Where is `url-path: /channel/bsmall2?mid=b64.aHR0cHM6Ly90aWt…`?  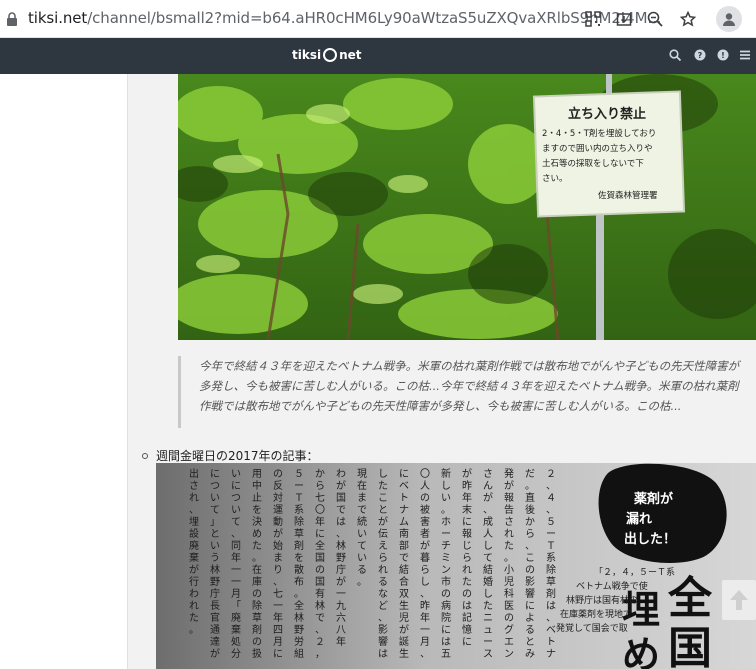 url-path: /channel/bsmall2?mid=b64.aHR0cHM6Ly90aWt… is located at coordinates (374, 18).